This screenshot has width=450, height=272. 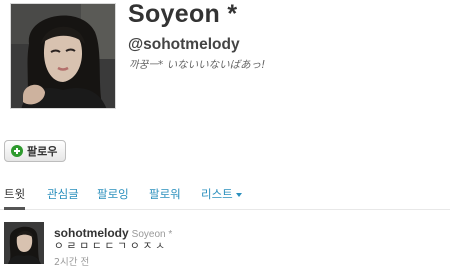 I want to click on tab-lists: 리스트, so click(x=221, y=197).